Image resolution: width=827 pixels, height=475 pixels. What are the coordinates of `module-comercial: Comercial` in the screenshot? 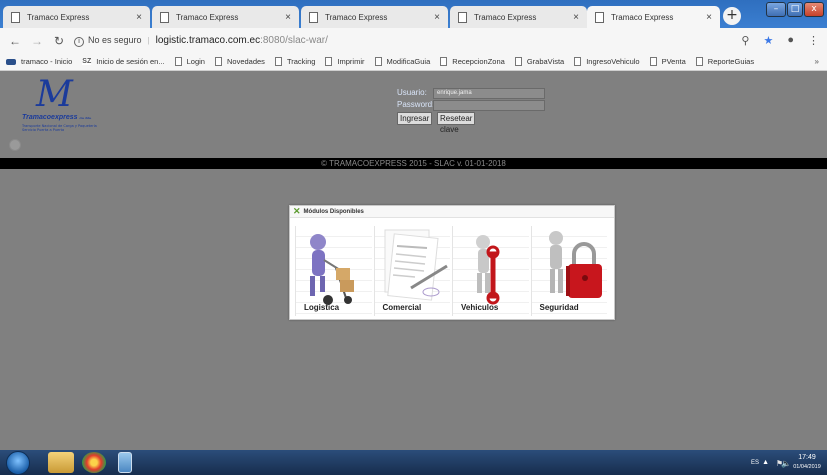 It's located at (411, 271).